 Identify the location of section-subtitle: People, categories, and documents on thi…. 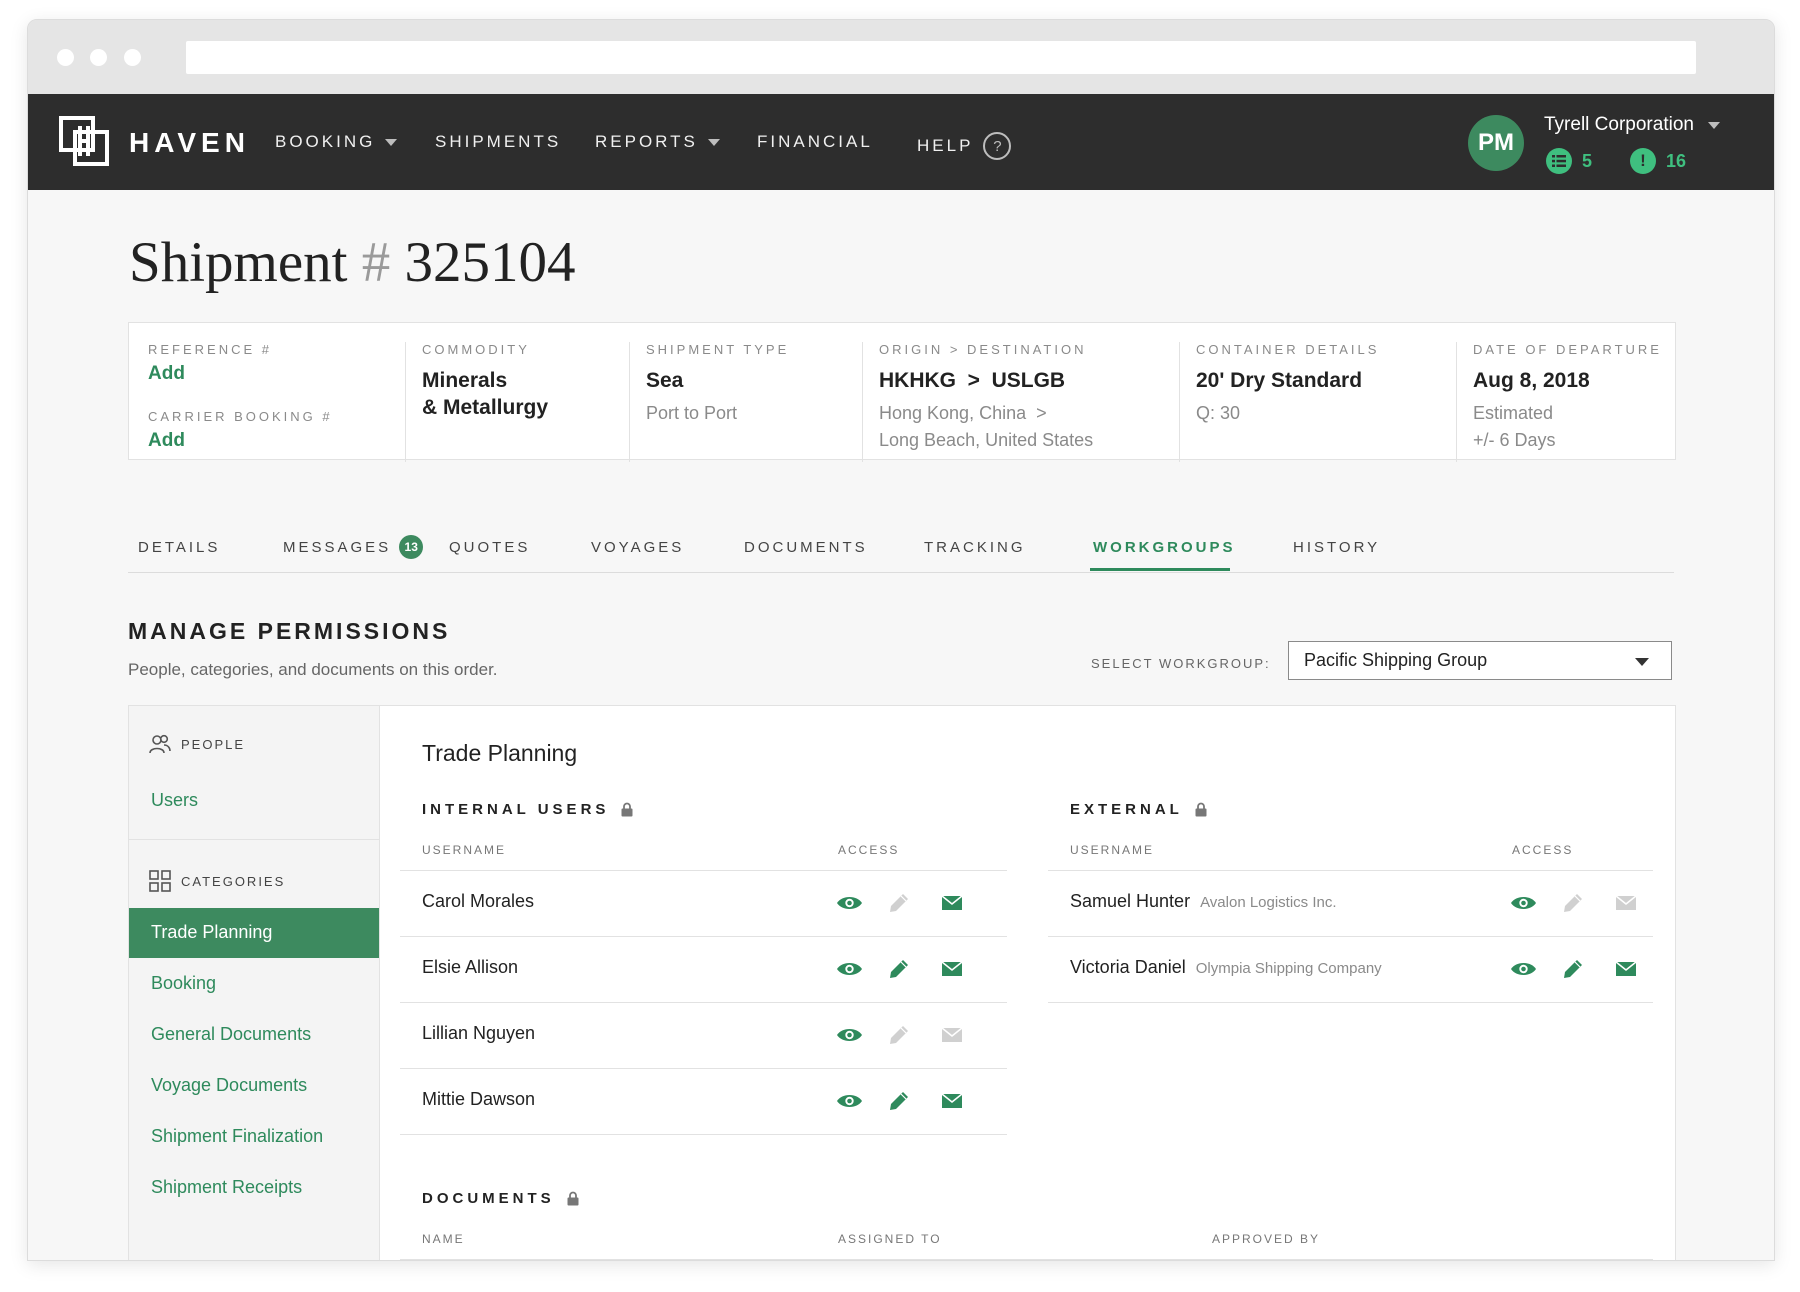
(313, 669).